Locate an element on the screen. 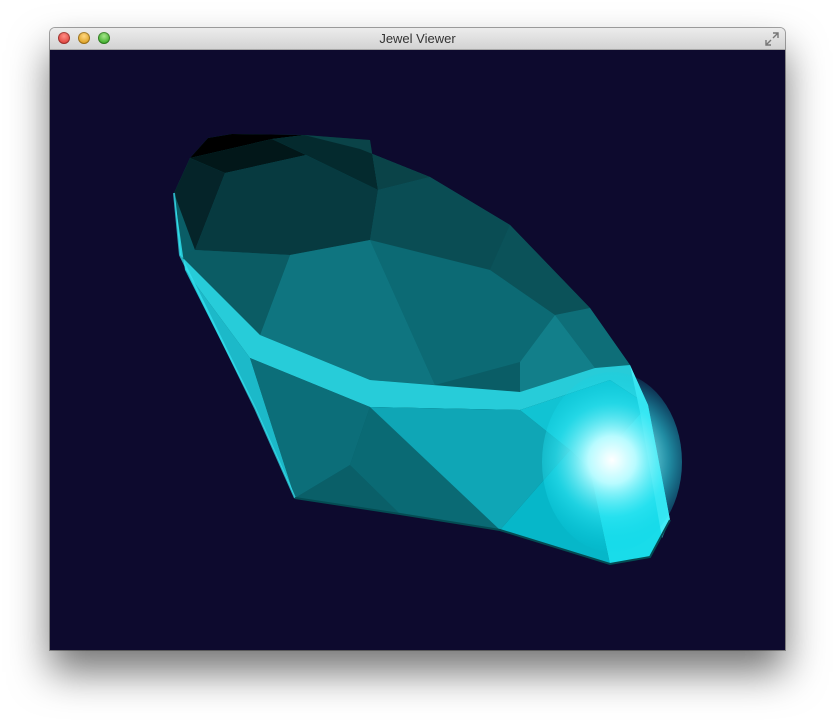 The height and width of the screenshot is (721, 834). window-title: Jewel Viewer is located at coordinates (417, 38).